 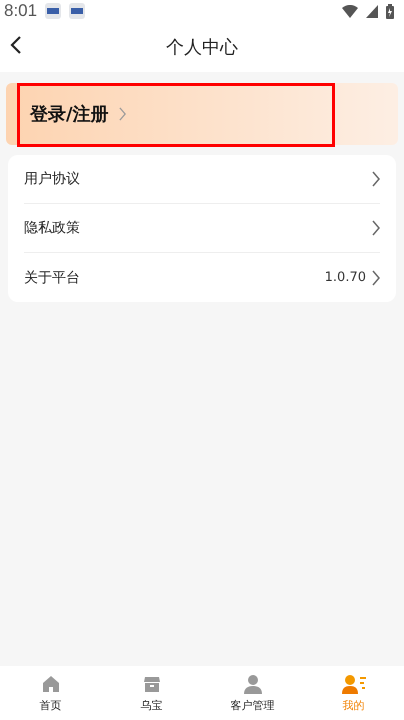 What do you see at coordinates (202, 179) in the screenshot?
I see `menu-row: 用户协议` at bounding box center [202, 179].